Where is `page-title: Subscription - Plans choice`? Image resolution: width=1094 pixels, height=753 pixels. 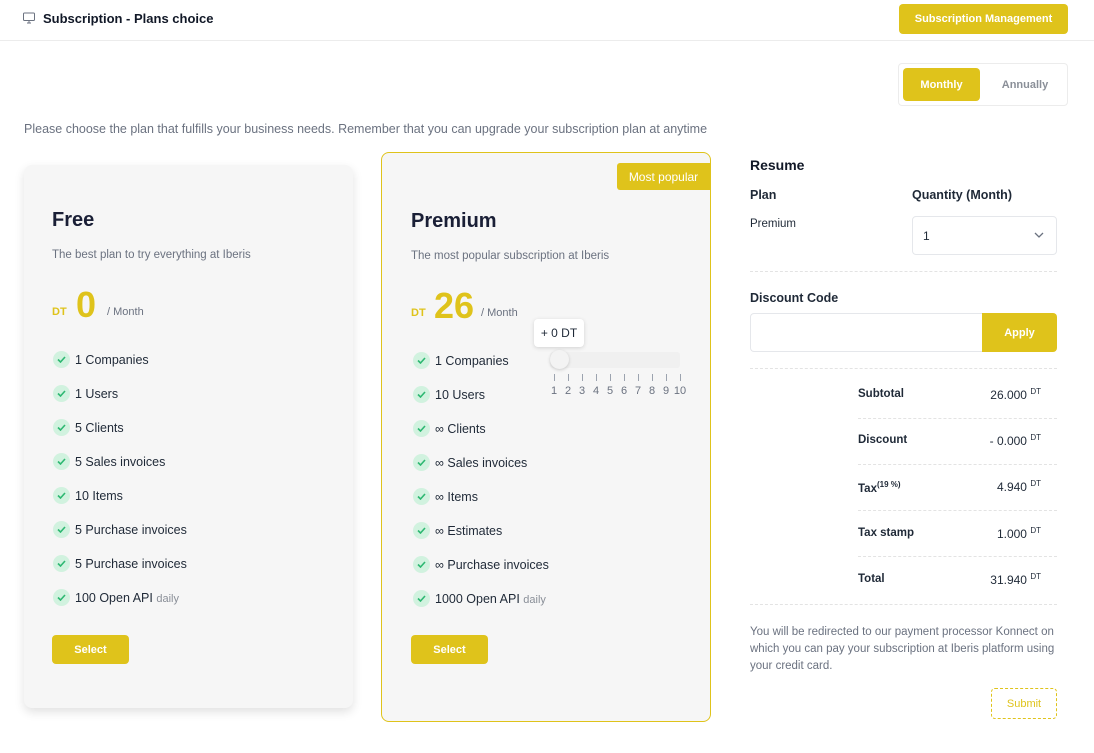 page-title: Subscription - Plans choice is located at coordinates (128, 18).